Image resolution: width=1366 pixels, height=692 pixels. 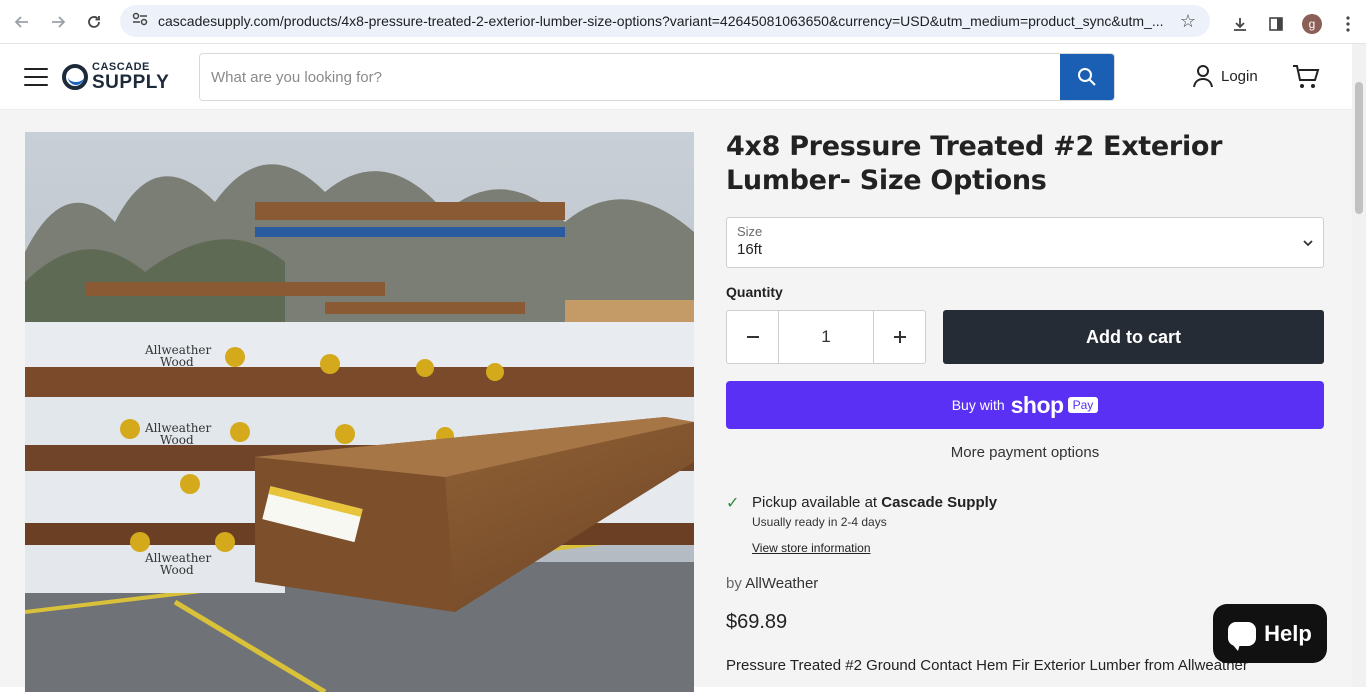 I want to click on size-select: Size 16ft, so click(x=1025, y=242).